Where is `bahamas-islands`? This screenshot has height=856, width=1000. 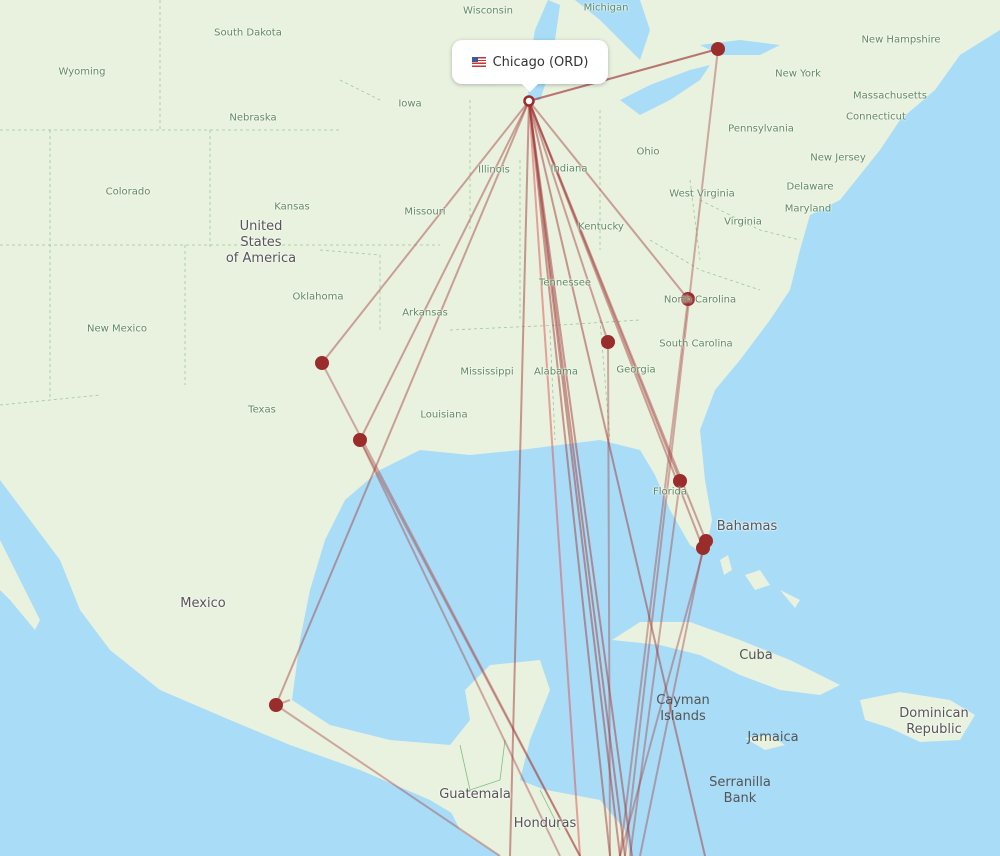
bahamas-islands is located at coordinates (760, 581).